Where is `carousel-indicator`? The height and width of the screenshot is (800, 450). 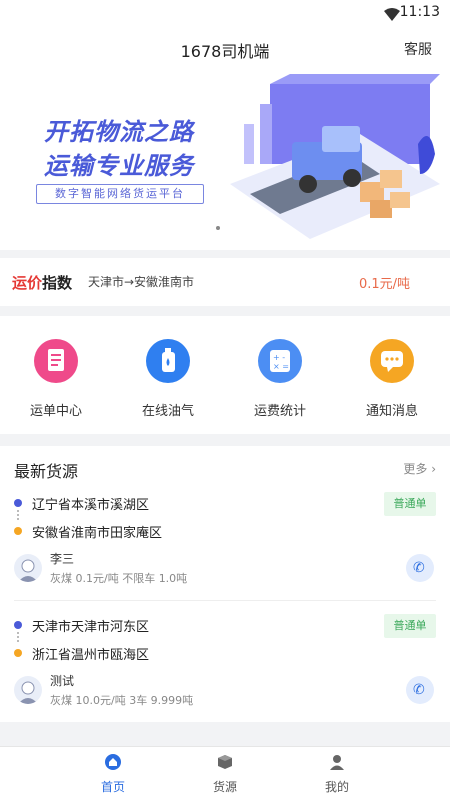 carousel-indicator is located at coordinates (218, 228).